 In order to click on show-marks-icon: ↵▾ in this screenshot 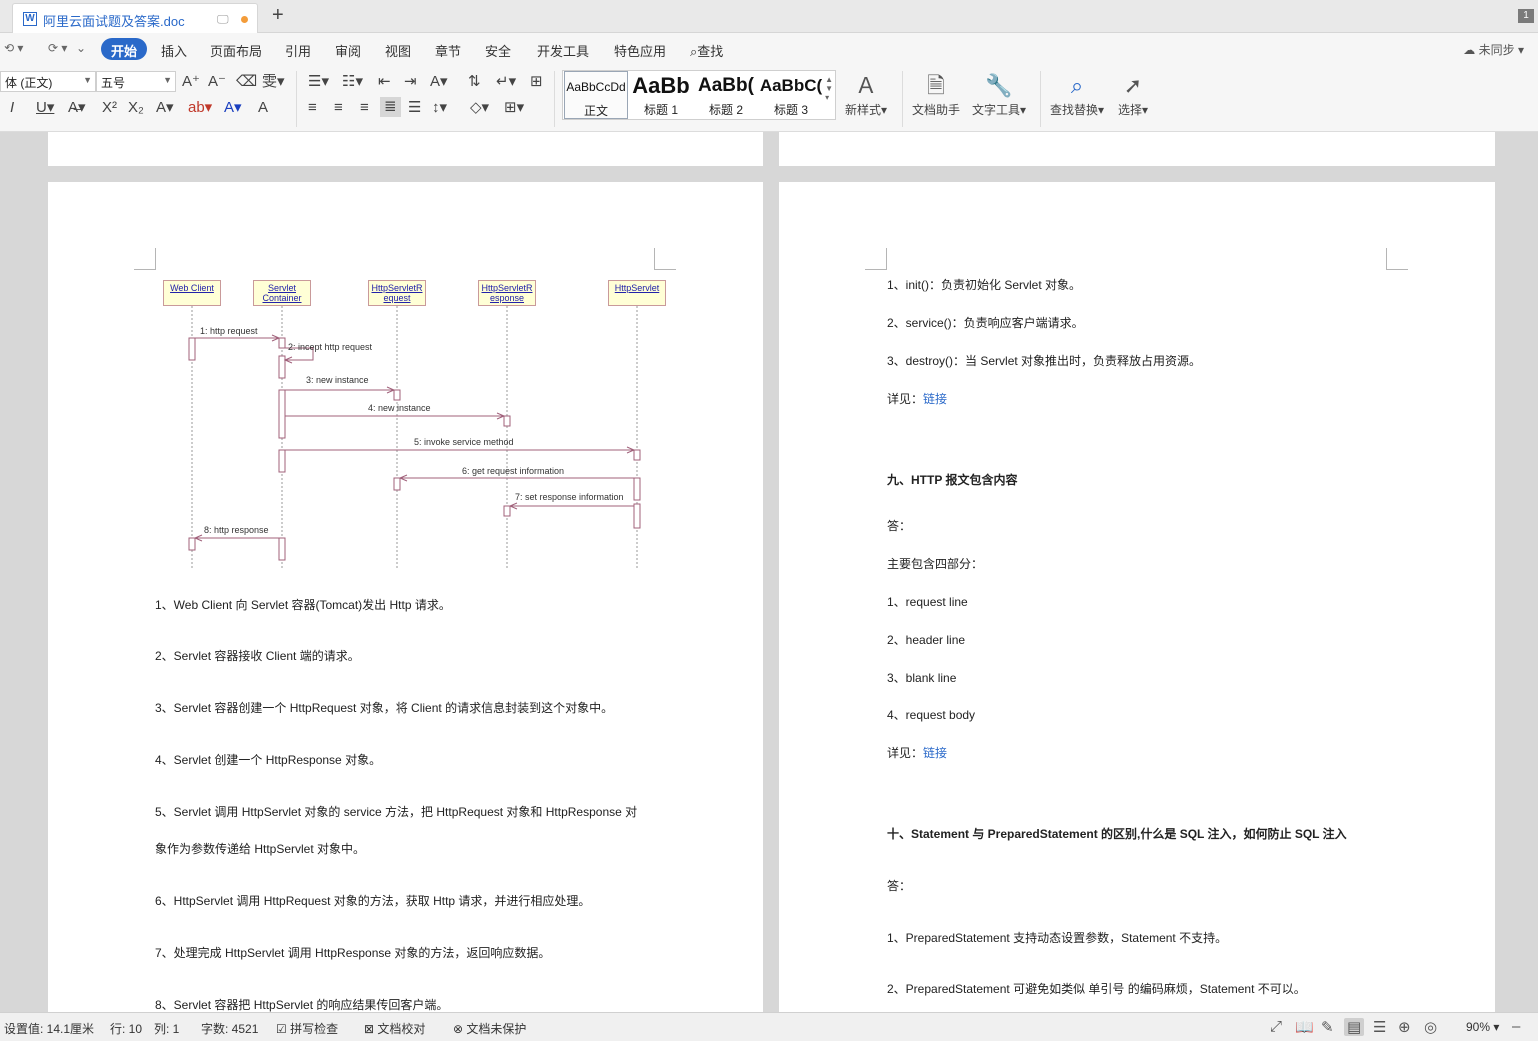, I will do `click(506, 82)`.